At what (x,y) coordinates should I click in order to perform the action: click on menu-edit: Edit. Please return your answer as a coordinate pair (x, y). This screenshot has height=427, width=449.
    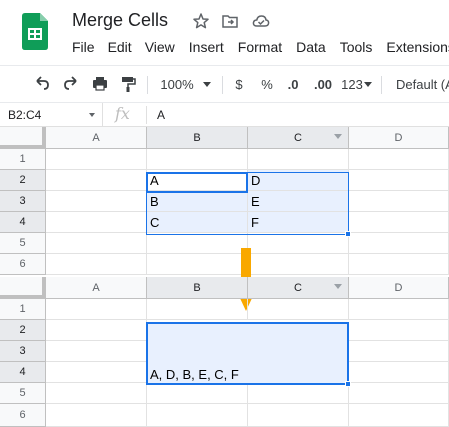
    Looking at the image, I should click on (120, 48).